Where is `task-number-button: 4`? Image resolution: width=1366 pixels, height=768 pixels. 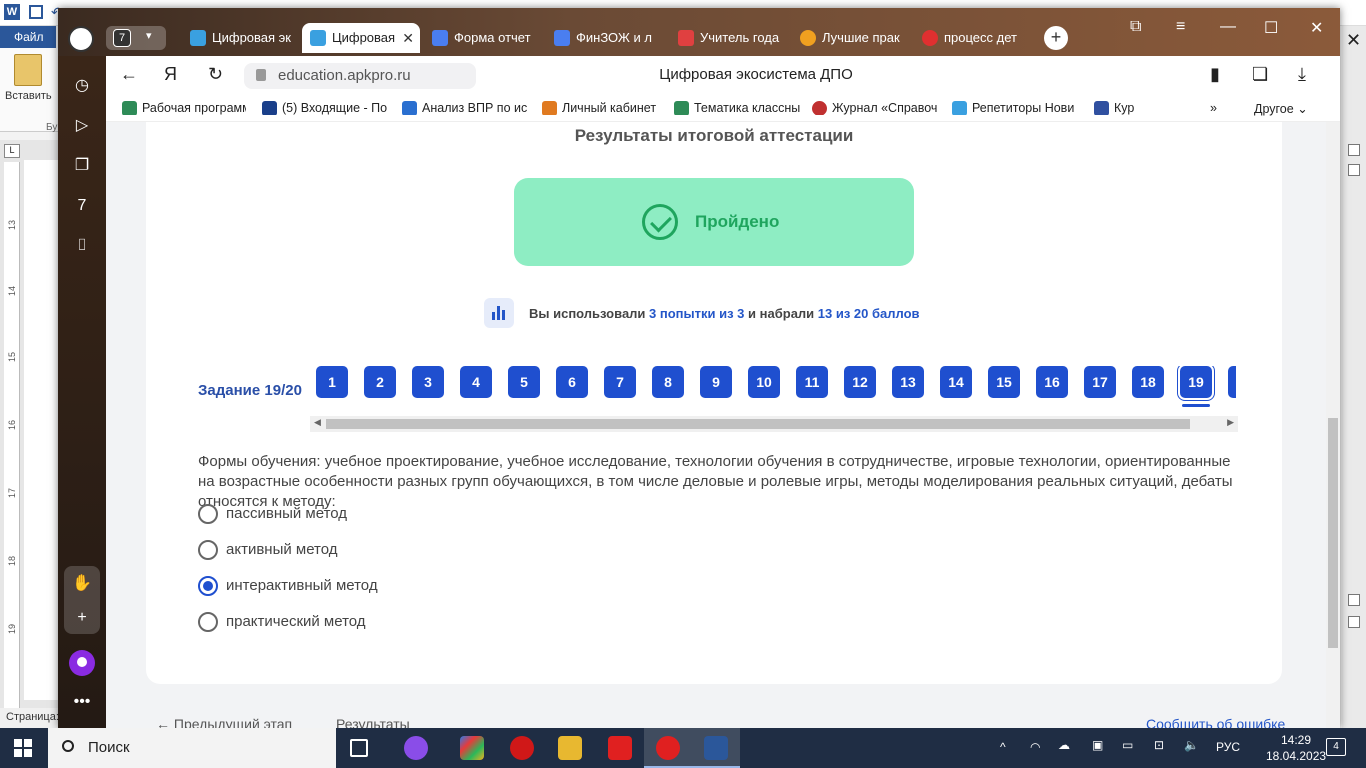 task-number-button: 4 is located at coordinates (476, 382).